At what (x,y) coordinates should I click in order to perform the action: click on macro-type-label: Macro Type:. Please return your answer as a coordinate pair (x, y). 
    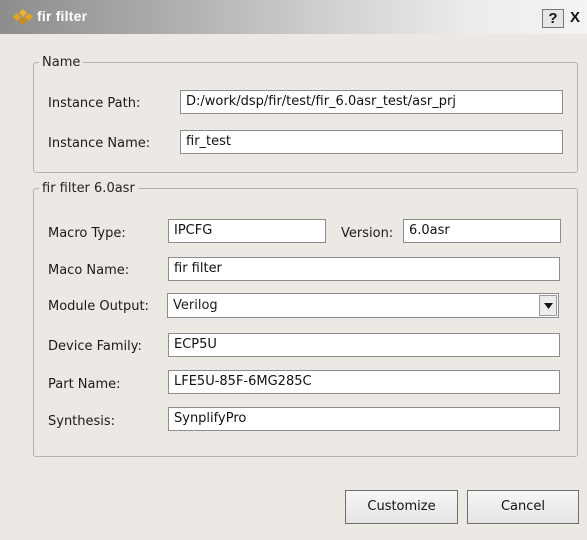
    Looking at the image, I should click on (87, 233).